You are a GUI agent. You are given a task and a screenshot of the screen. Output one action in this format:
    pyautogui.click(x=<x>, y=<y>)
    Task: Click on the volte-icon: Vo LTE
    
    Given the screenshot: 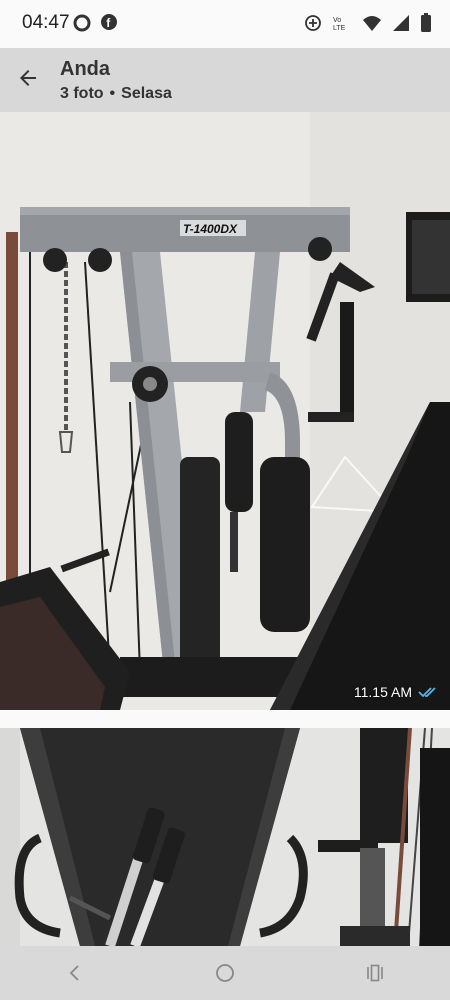 What is the action you would take?
    pyautogui.click(x=342, y=23)
    